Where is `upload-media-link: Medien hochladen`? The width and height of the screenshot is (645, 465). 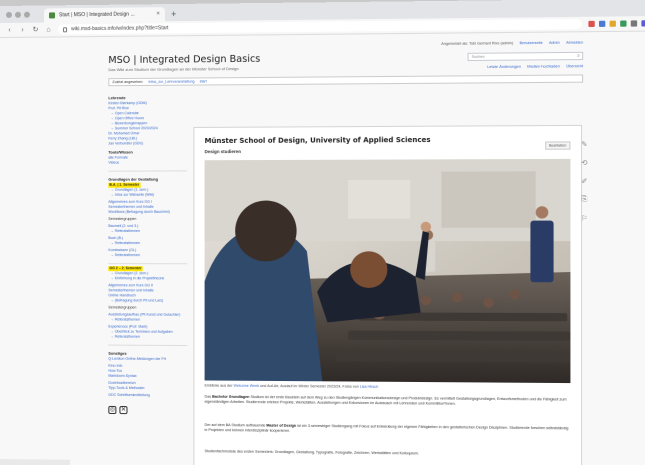
upload-media-link: Medien hochladen is located at coordinates (543, 66).